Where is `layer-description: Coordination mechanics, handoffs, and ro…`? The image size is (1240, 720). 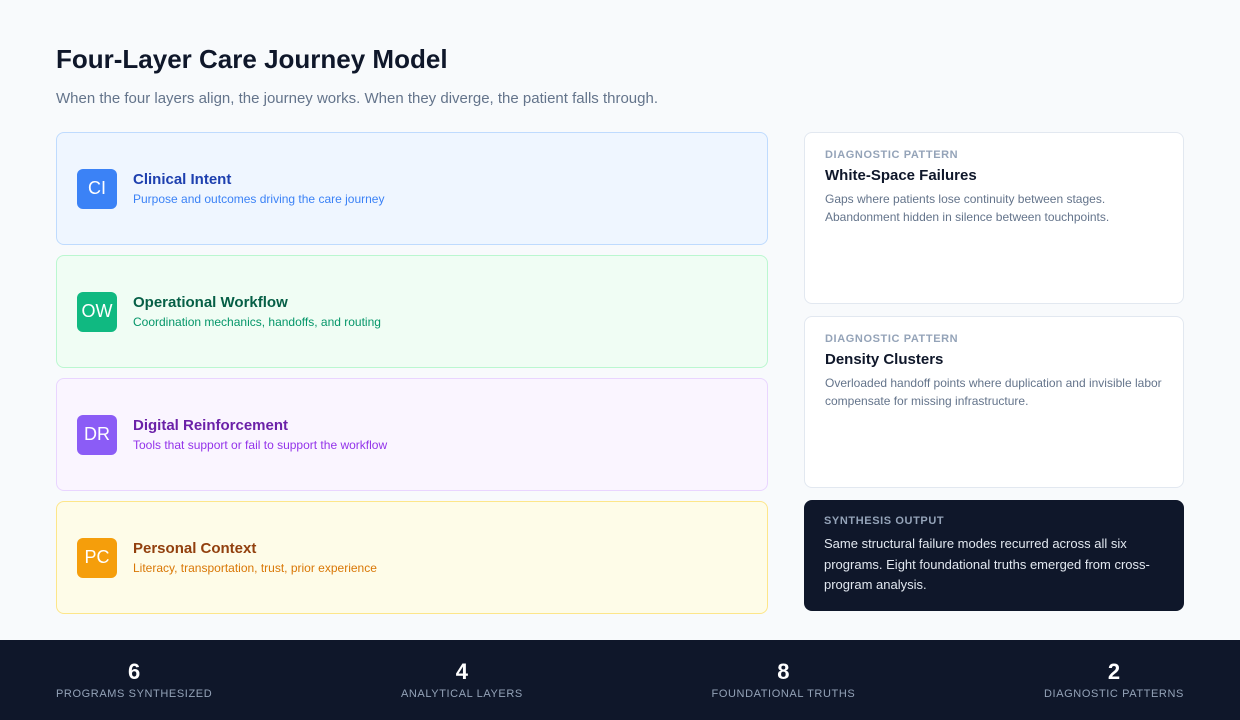 layer-description: Coordination mechanics, handoffs, and ro… is located at coordinates (257, 321).